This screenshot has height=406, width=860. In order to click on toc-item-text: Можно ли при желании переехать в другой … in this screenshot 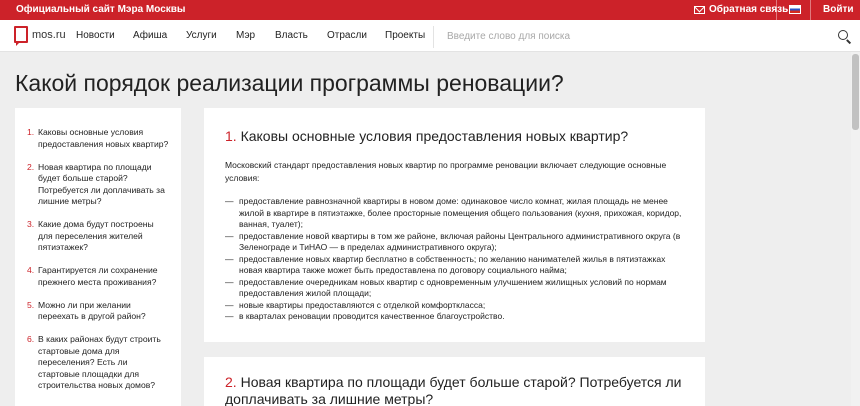, I will do `click(92, 310)`.